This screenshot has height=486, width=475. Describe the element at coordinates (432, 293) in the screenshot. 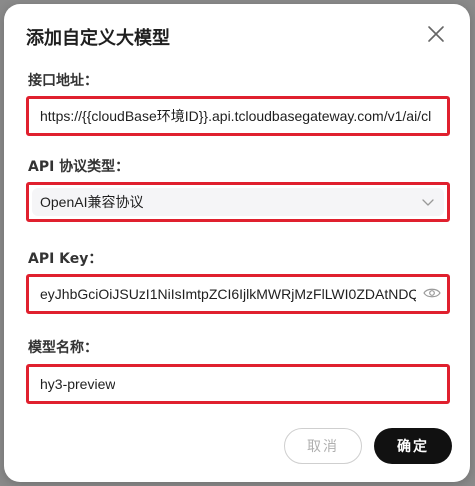

I see `eye-icon` at that location.